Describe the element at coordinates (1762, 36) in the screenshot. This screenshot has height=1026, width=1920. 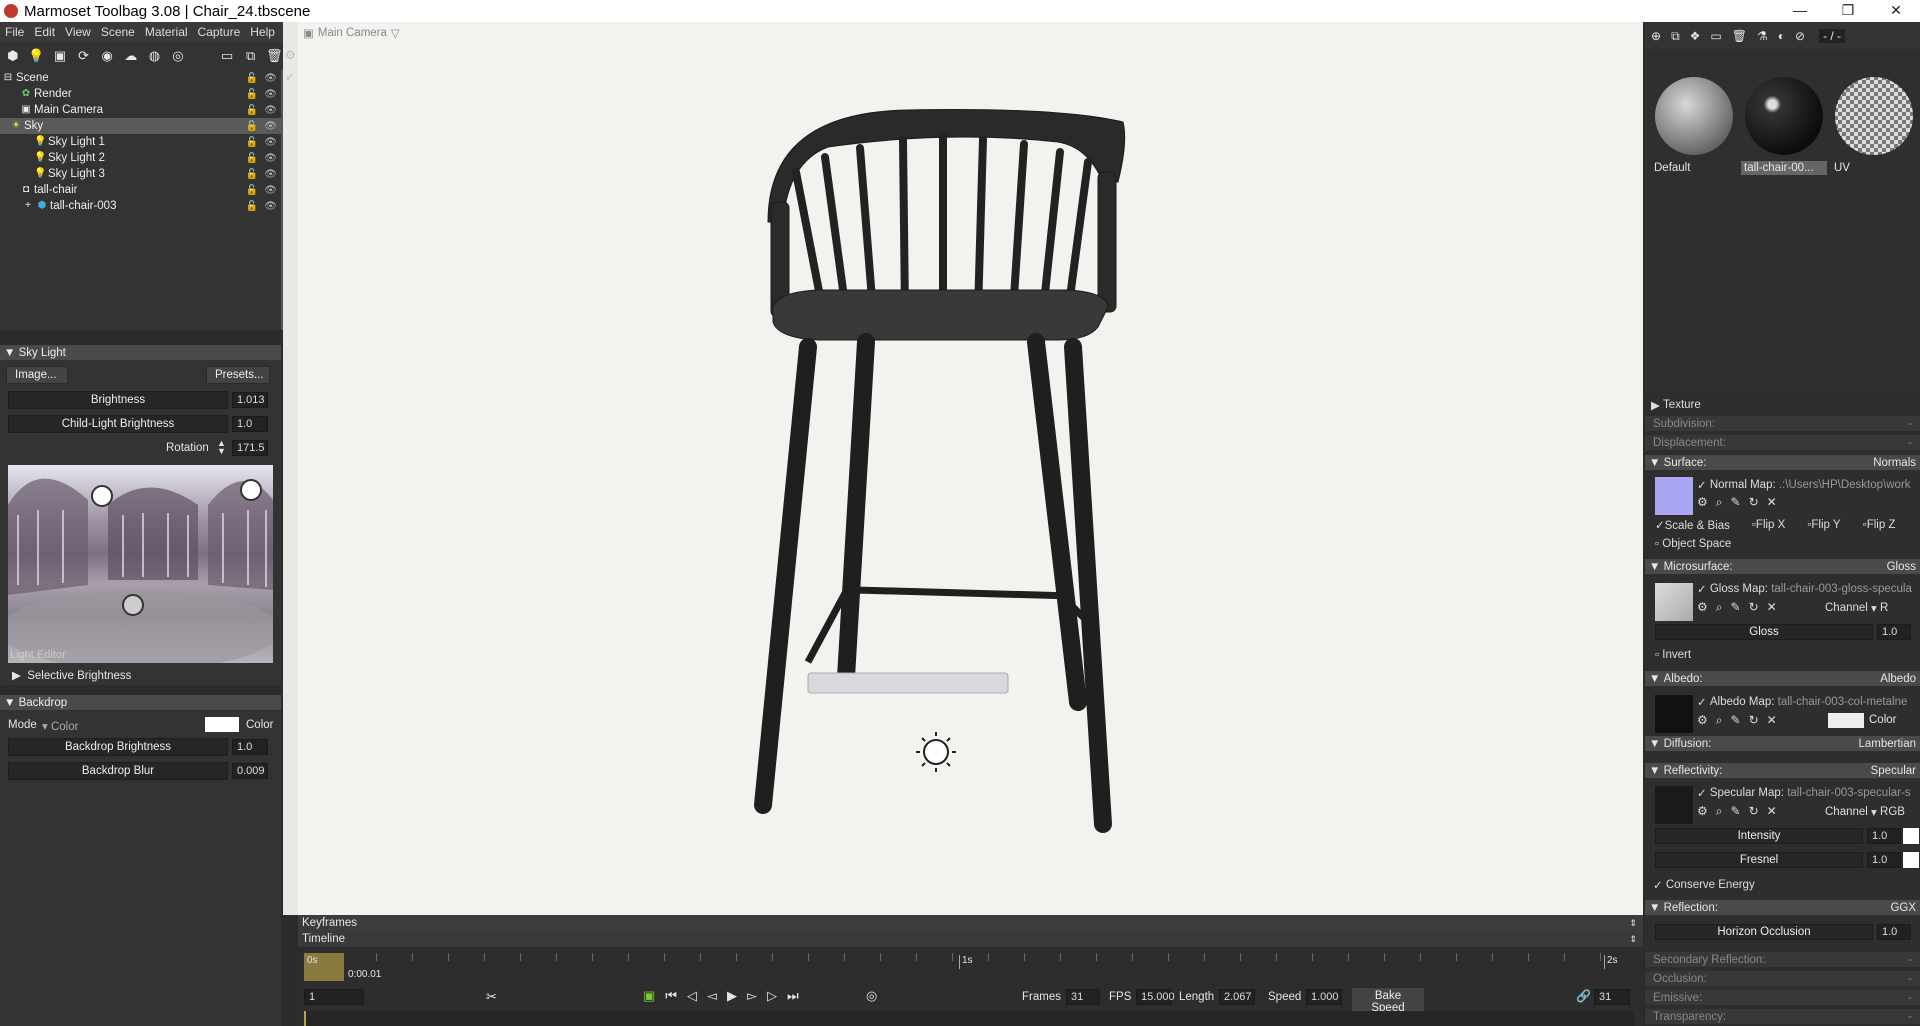
I see `picker-icon: ⚗` at that location.